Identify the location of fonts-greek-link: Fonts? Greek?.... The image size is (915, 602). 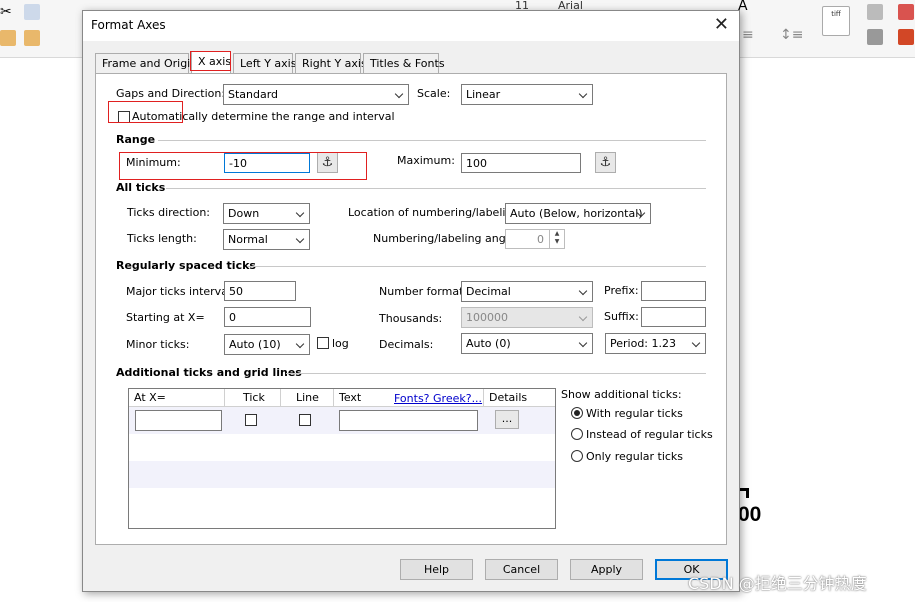
(438, 398).